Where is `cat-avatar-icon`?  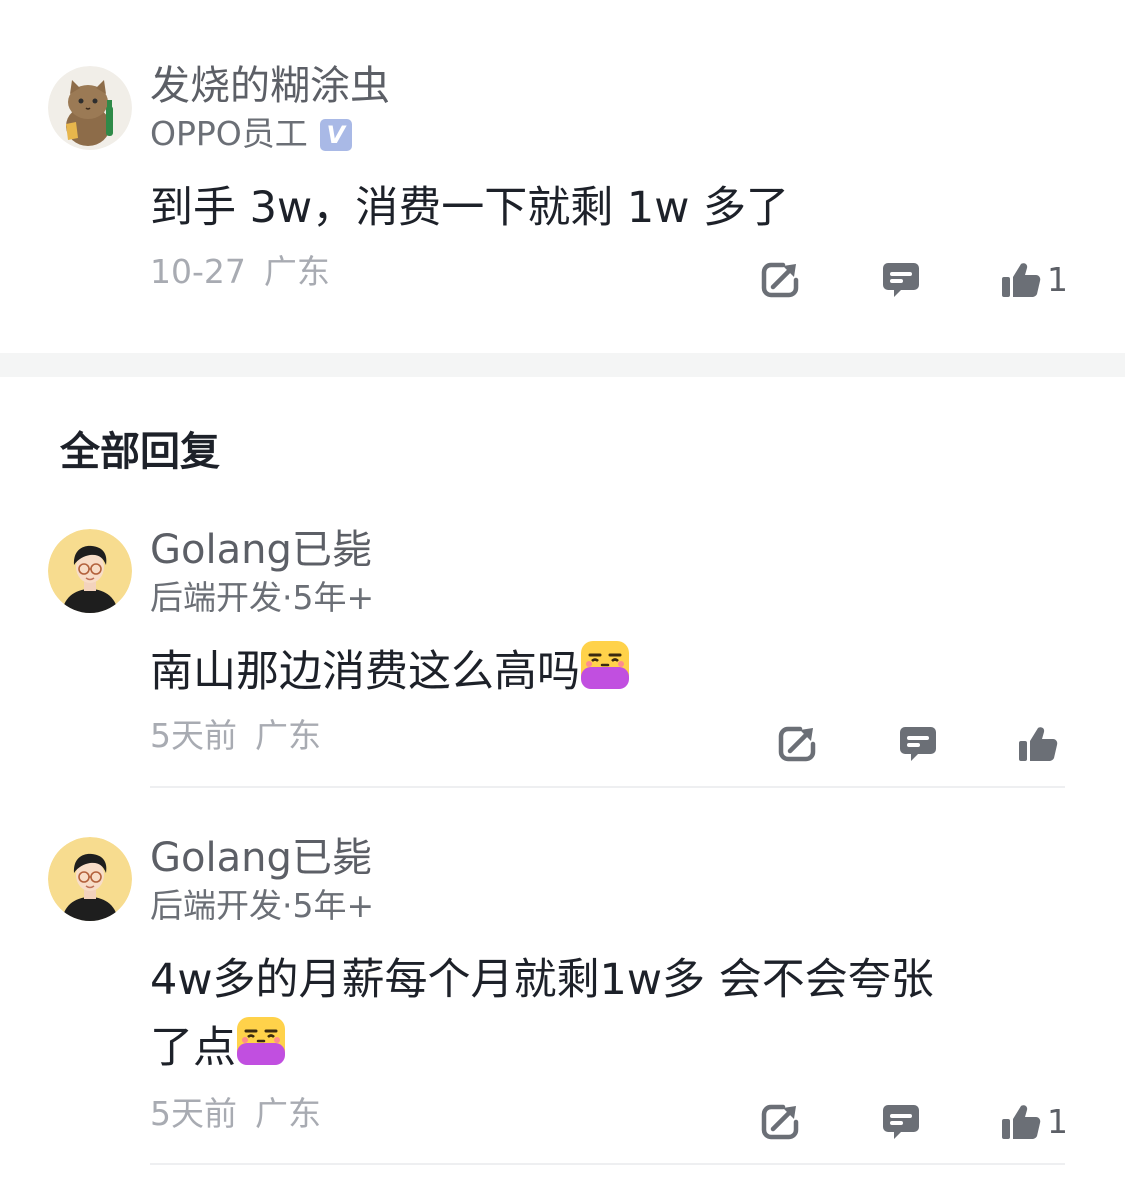 cat-avatar-icon is located at coordinates (90, 108).